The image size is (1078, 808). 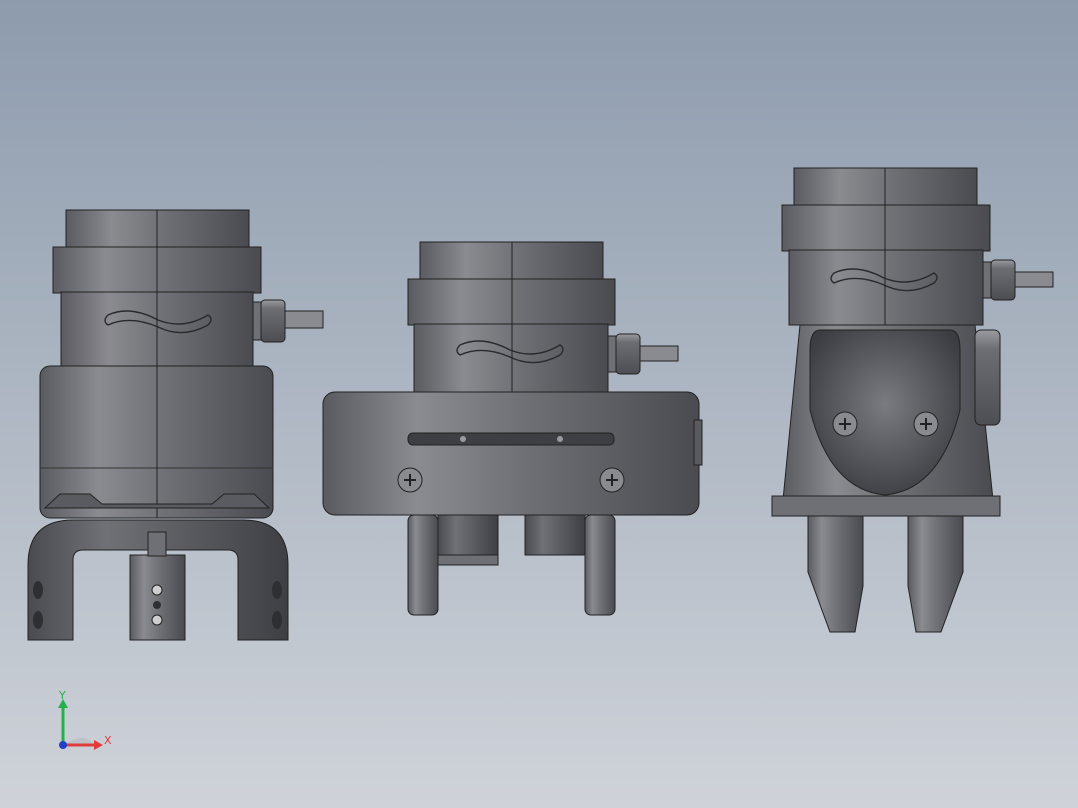 What do you see at coordinates (157, 597) in the screenshot?
I see `center-slider` at bounding box center [157, 597].